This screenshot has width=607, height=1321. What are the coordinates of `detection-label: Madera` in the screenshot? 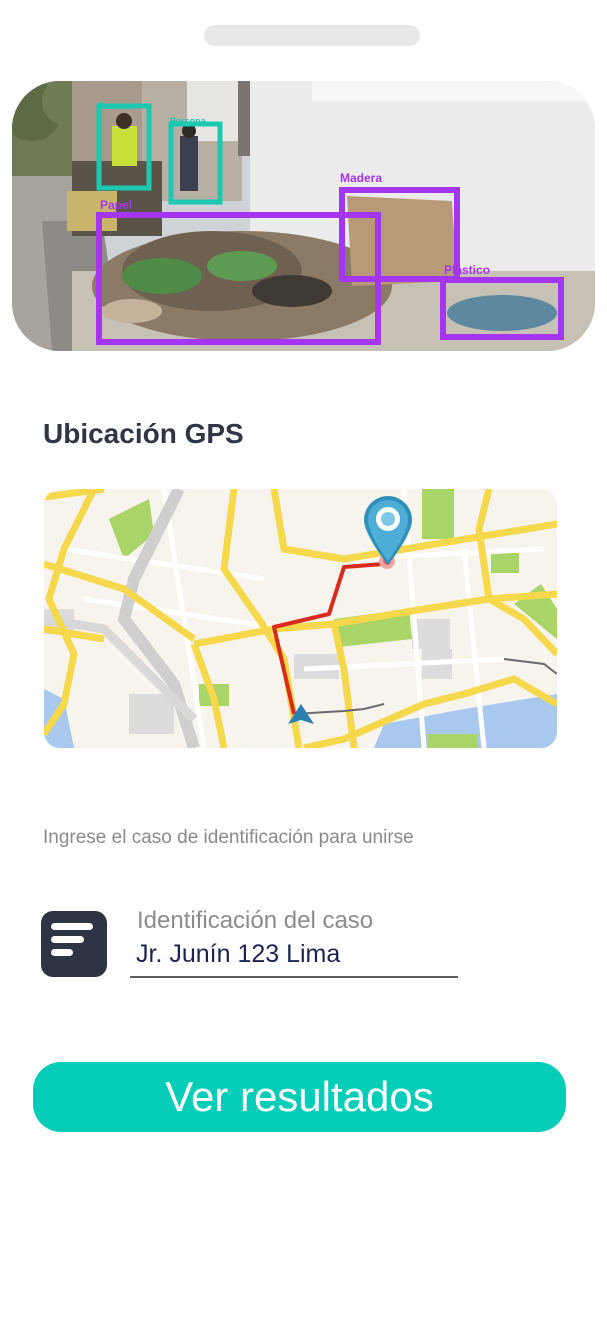 It's located at (361, 178).